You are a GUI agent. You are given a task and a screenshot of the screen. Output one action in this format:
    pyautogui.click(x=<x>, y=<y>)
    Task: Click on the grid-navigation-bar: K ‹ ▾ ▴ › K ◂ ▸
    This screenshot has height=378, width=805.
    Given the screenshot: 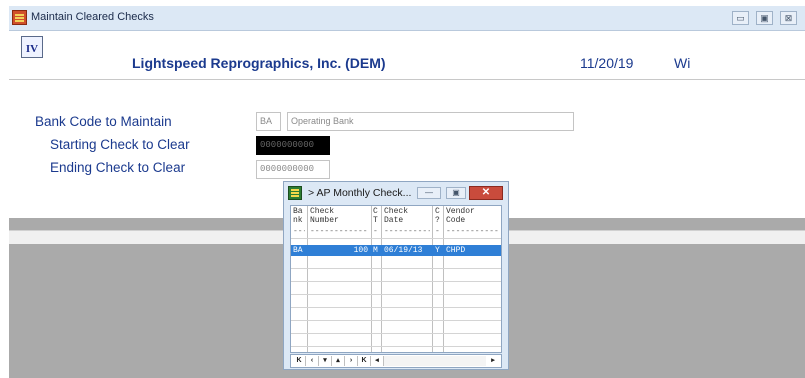 What is the action you would take?
    pyautogui.click(x=396, y=361)
    